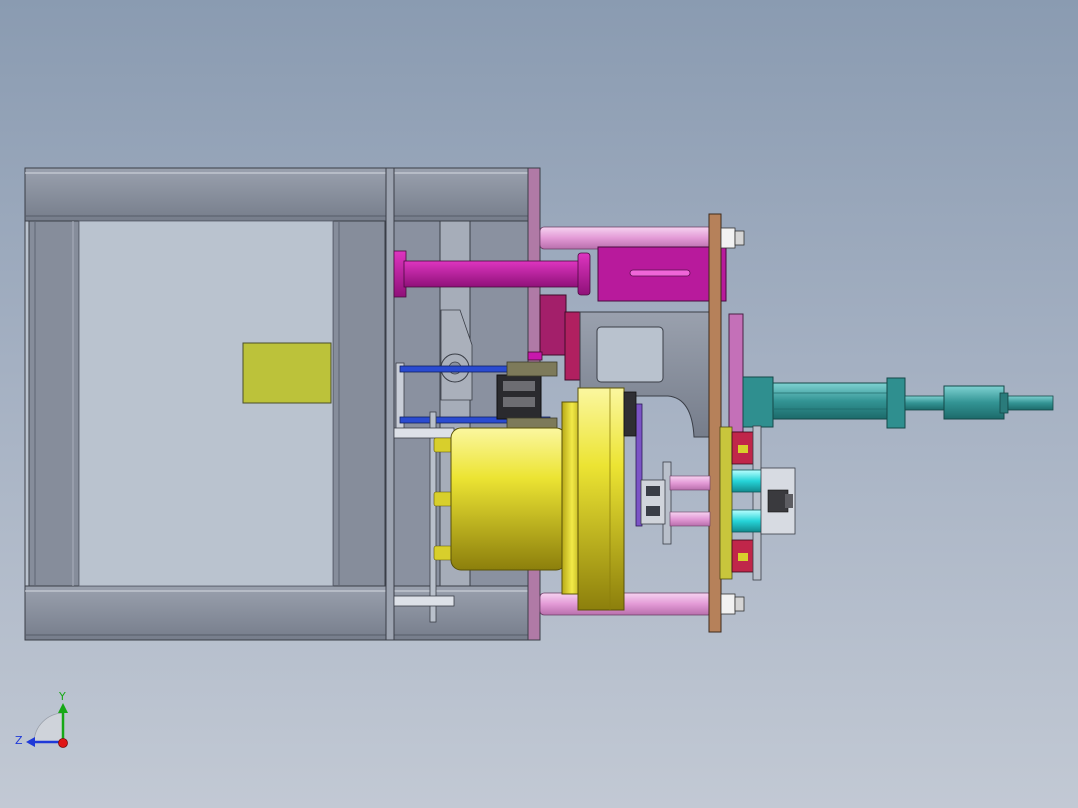 The image size is (1078, 808). What do you see at coordinates (715, 423) in the screenshot?
I see `mount-plate` at bounding box center [715, 423].